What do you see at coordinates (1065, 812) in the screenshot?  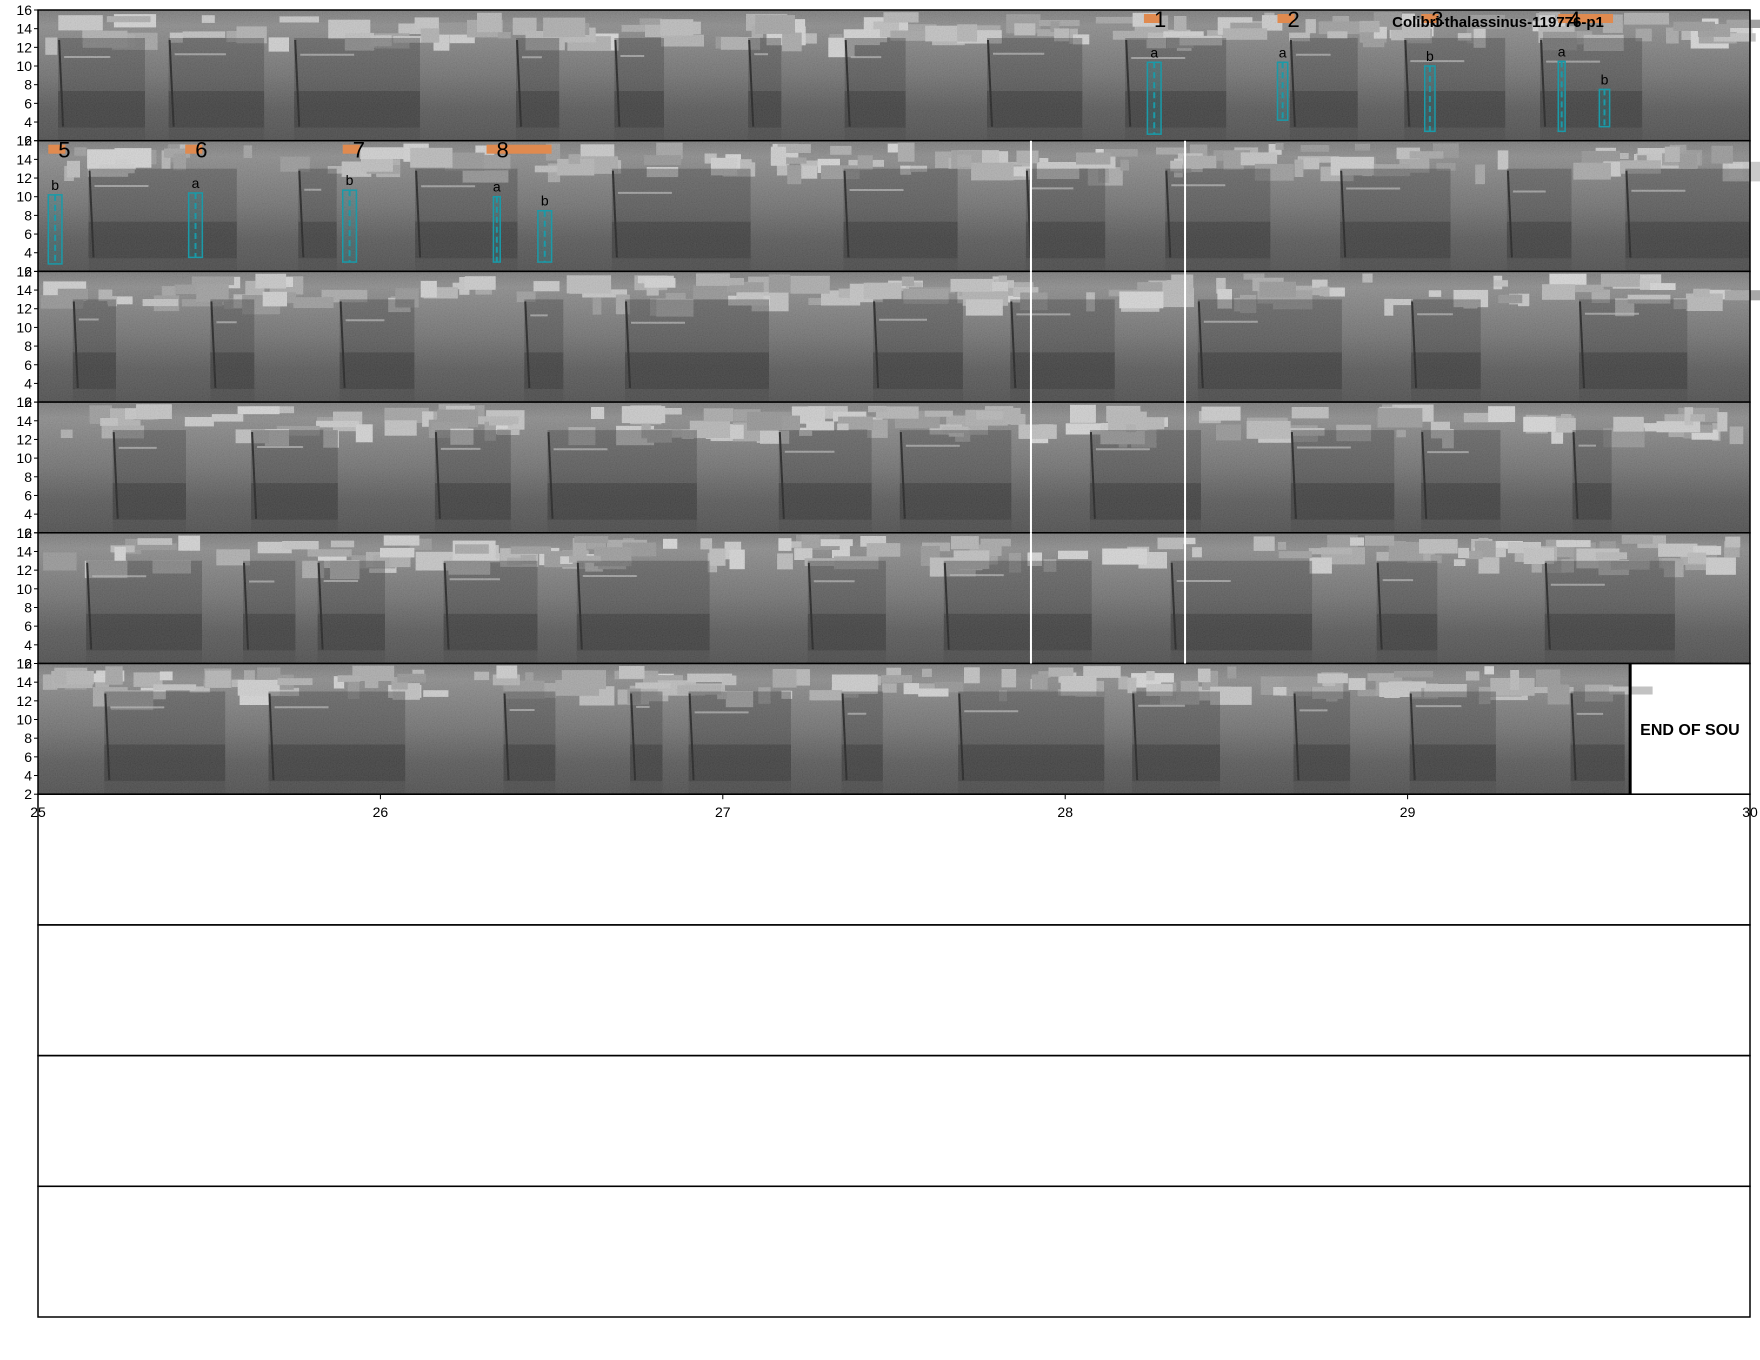 I see `x-tick-label: 28` at bounding box center [1065, 812].